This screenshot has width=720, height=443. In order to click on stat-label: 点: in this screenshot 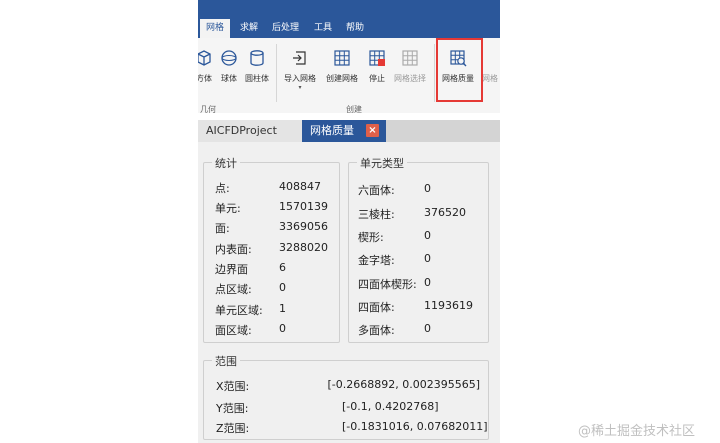, I will do `click(222, 188)`.